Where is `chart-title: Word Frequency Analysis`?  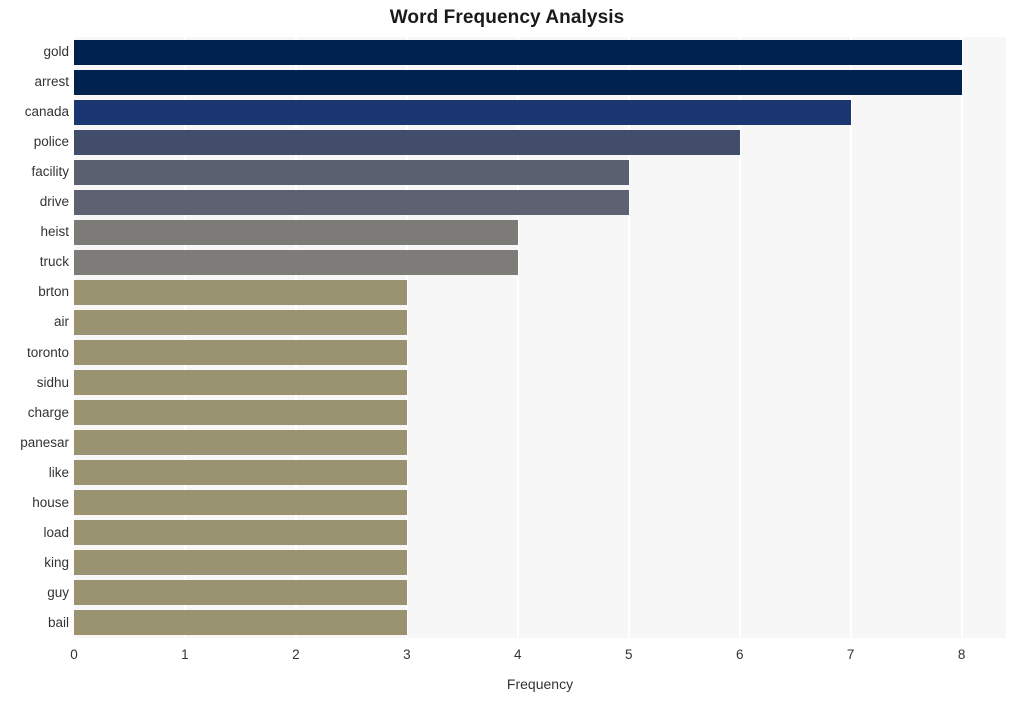 chart-title: Word Frequency Analysis is located at coordinates (507, 17).